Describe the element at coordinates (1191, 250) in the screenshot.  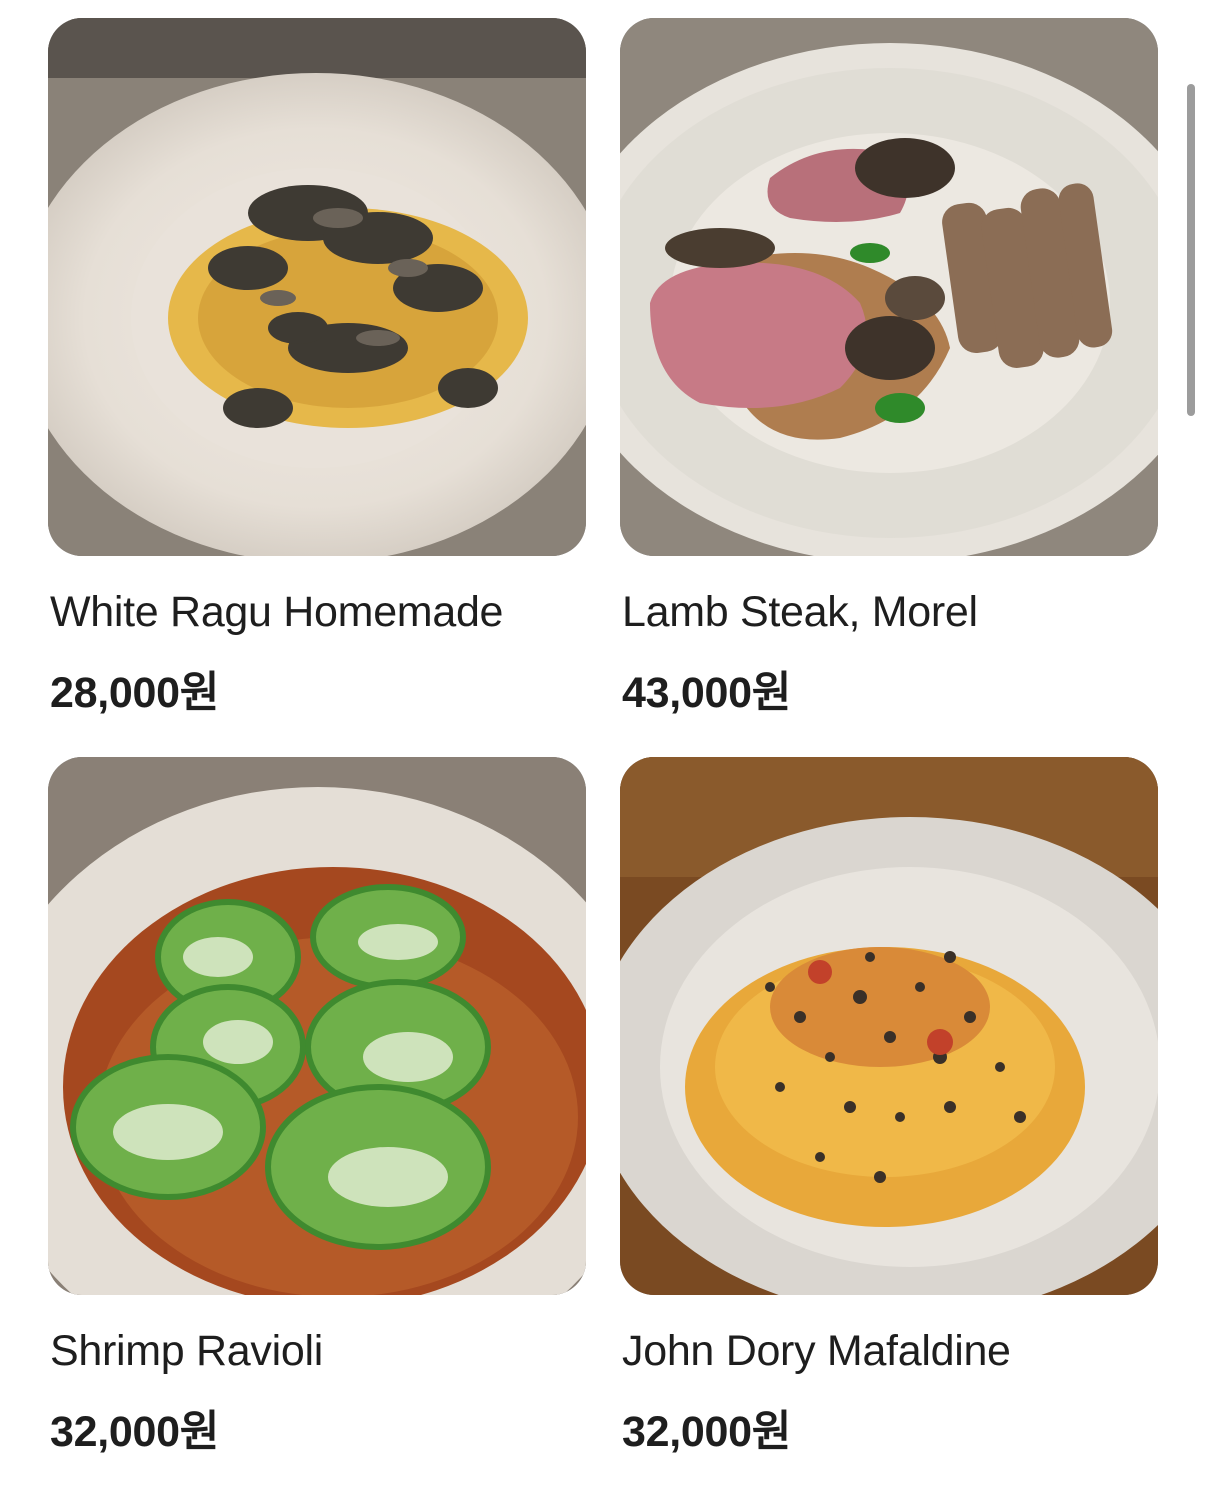
I see `vertical-scrollbar` at that location.